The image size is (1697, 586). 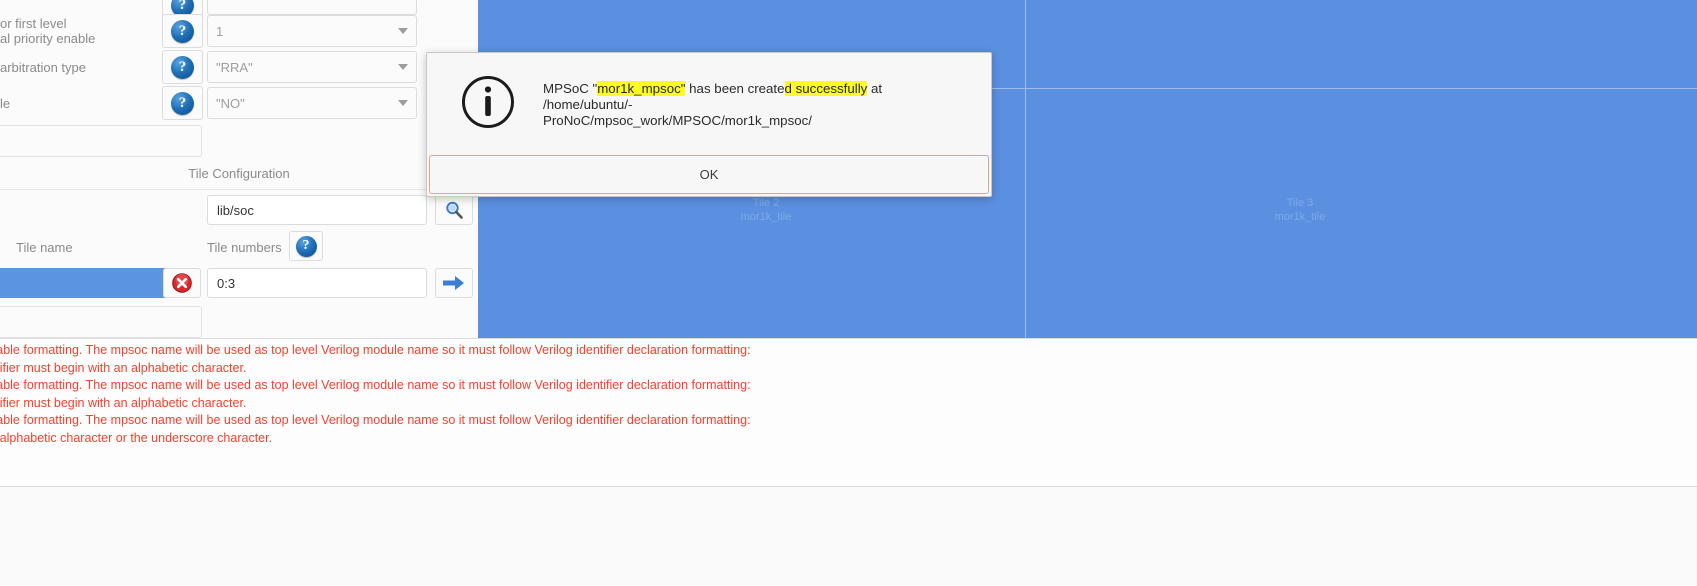 I want to click on help-button-1: ?, so click(x=182, y=67).